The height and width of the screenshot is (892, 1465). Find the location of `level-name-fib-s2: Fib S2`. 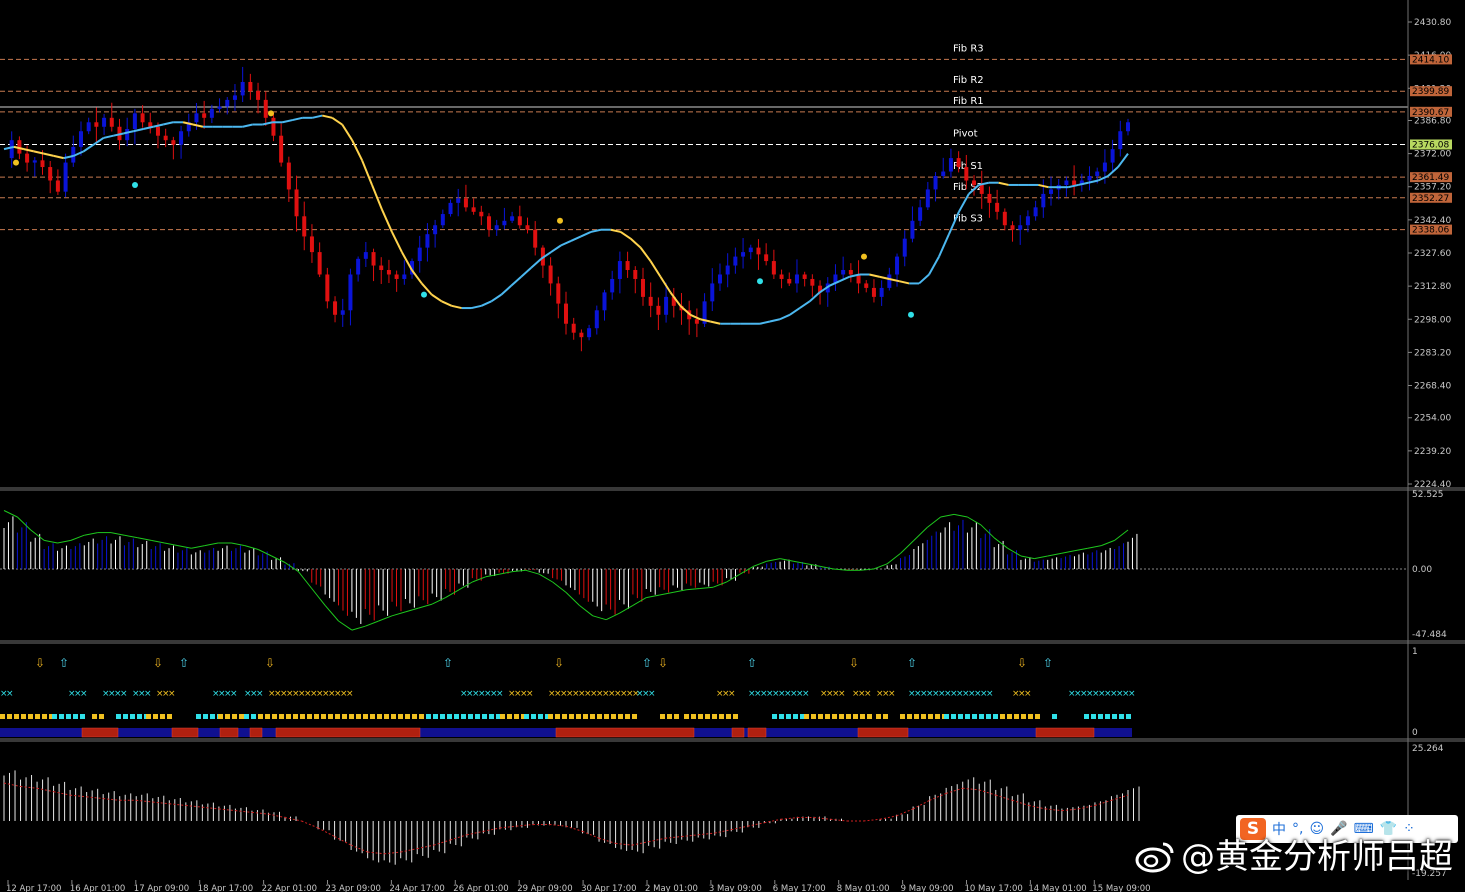

level-name-fib-s2: Fib S2 is located at coordinates (968, 187).